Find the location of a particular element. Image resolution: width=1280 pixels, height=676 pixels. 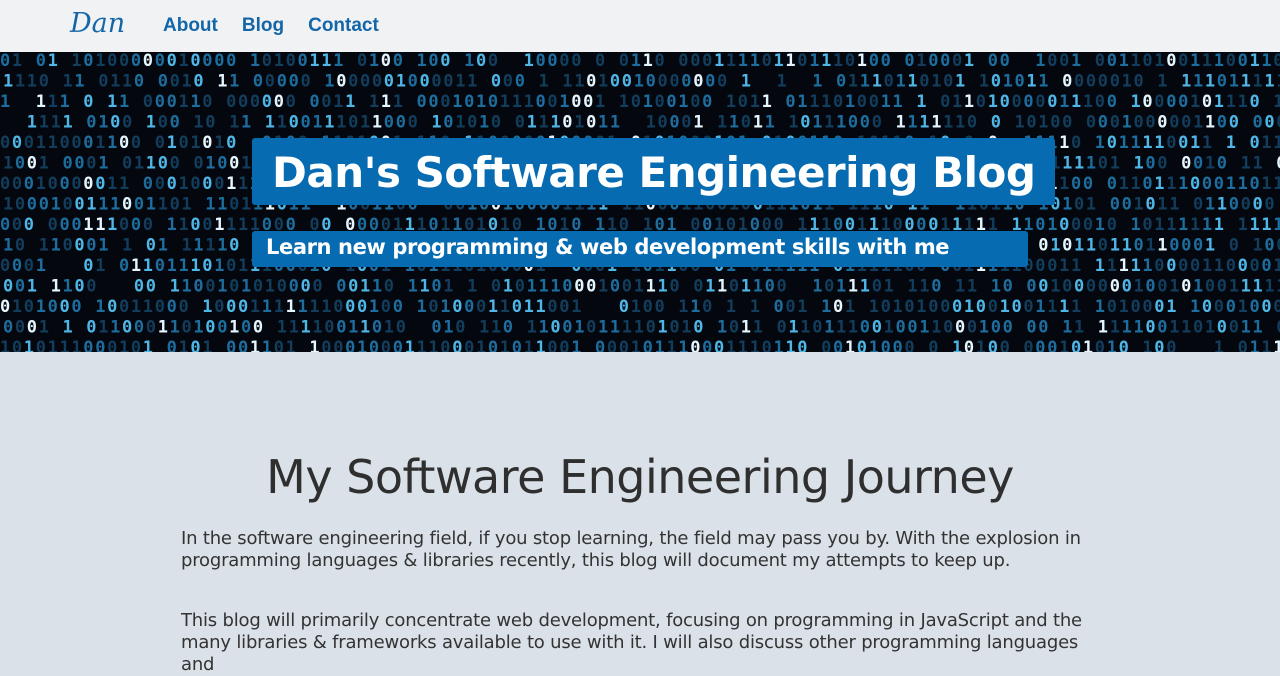

site-logo: Dan is located at coordinates (97, 23).